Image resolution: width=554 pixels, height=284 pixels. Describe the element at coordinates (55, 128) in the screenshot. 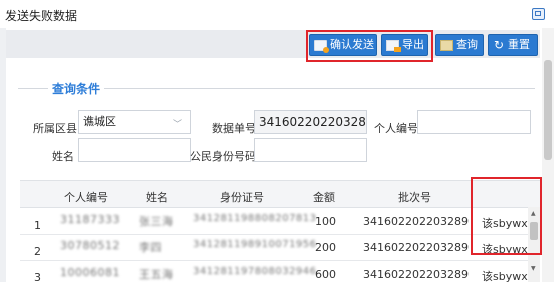

I see `district-label: 所属区县` at that location.